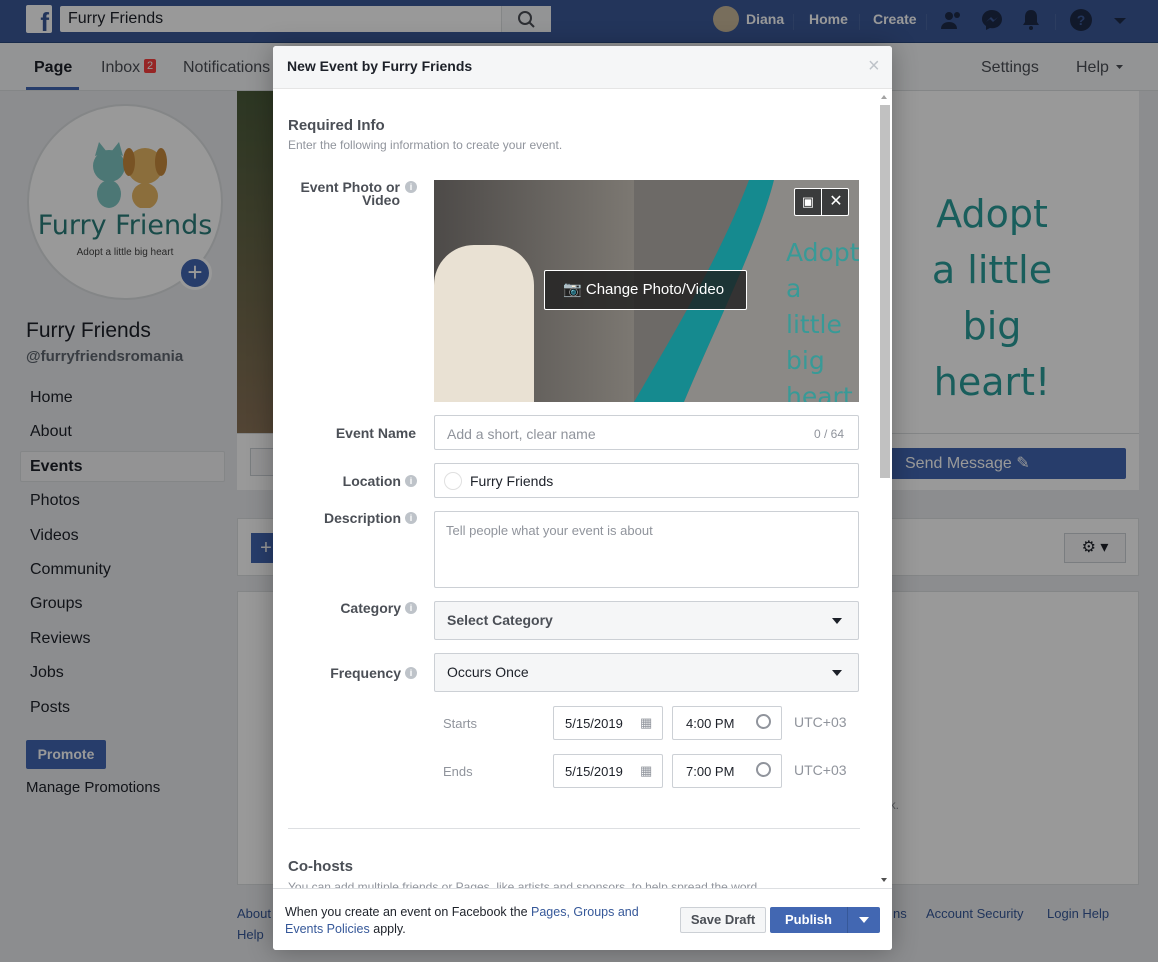 This screenshot has width=1158, height=962. What do you see at coordinates (375, 433) in the screenshot?
I see `event-name-label: Event Name` at bounding box center [375, 433].